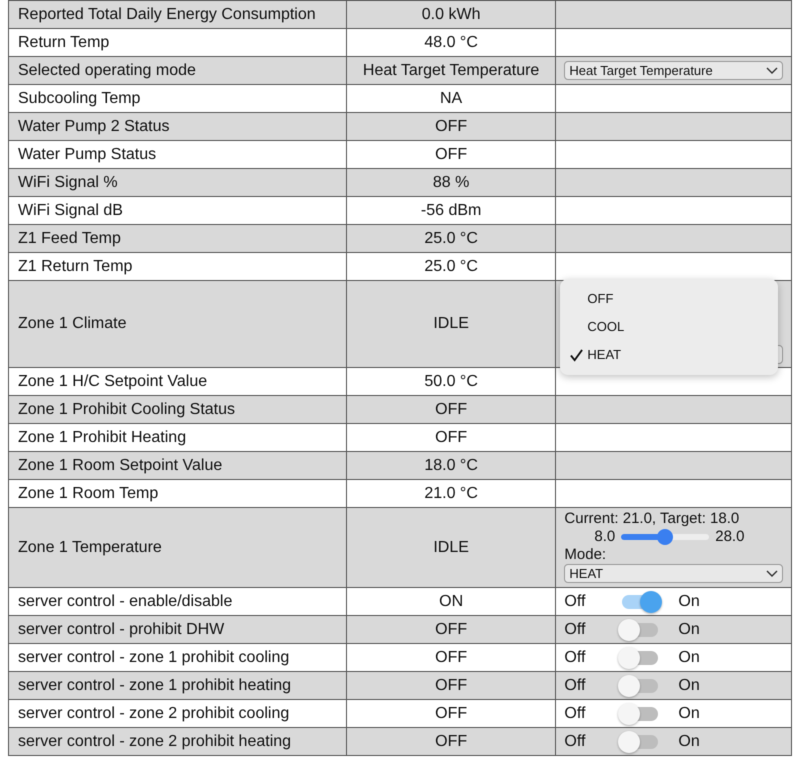 The width and height of the screenshot is (800, 769). Describe the element at coordinates (113, 381) in the screenshot. I see `entity-name: Zone 1 H/C Setpoint Value` at that location.